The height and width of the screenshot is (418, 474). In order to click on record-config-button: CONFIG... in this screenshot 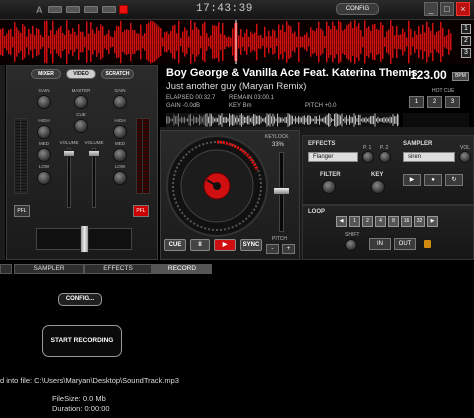, I will do `click(80, 299)`.